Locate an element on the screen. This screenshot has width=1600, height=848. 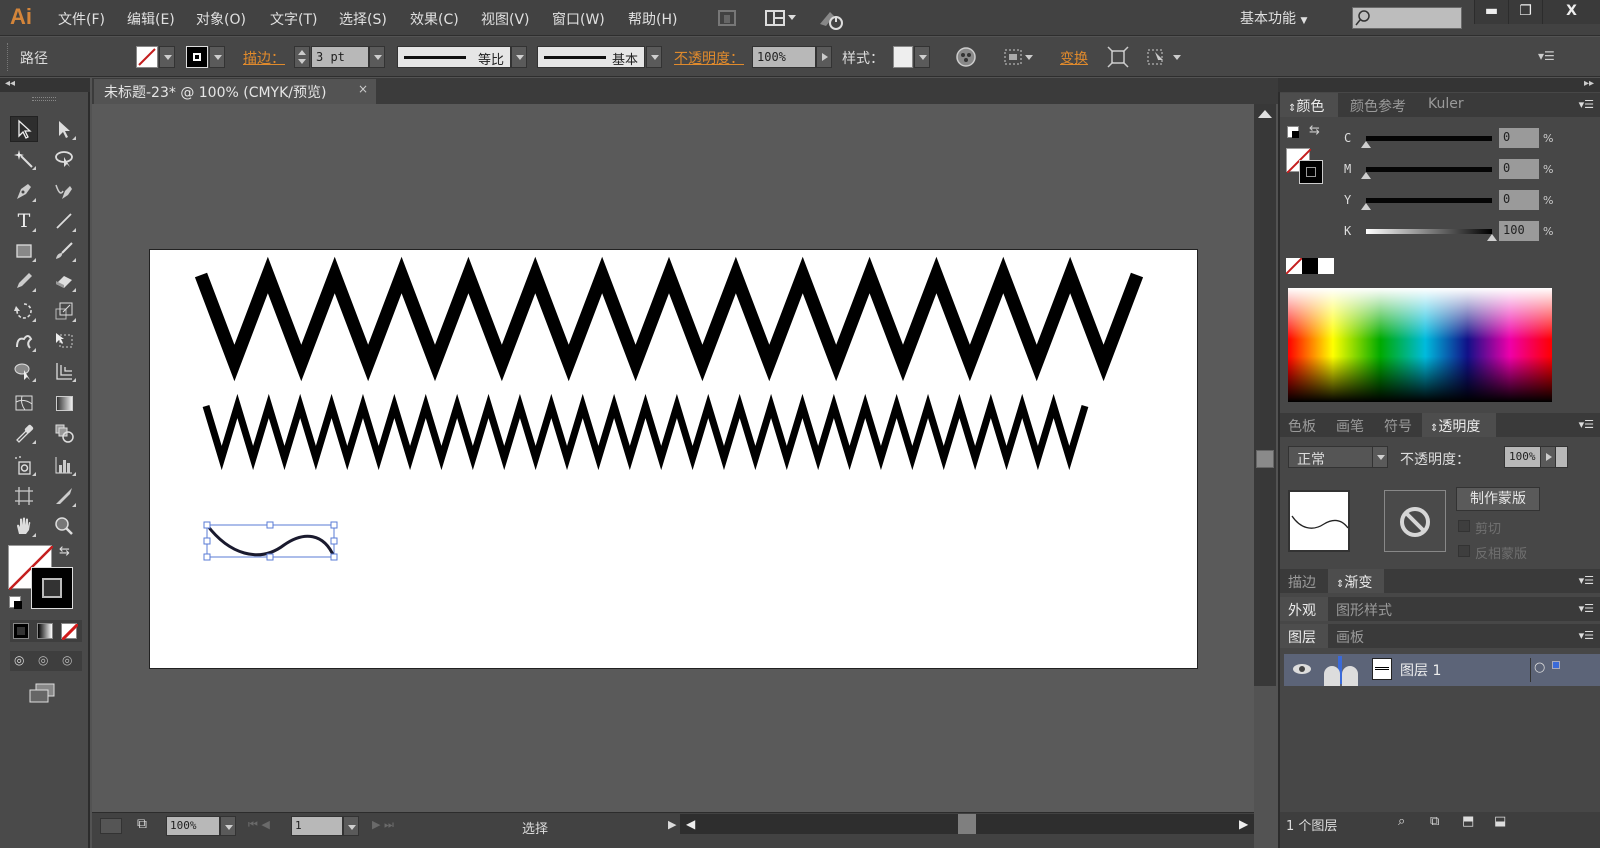
default-fill-stroke-icon is located at coordinates (1293, 132).